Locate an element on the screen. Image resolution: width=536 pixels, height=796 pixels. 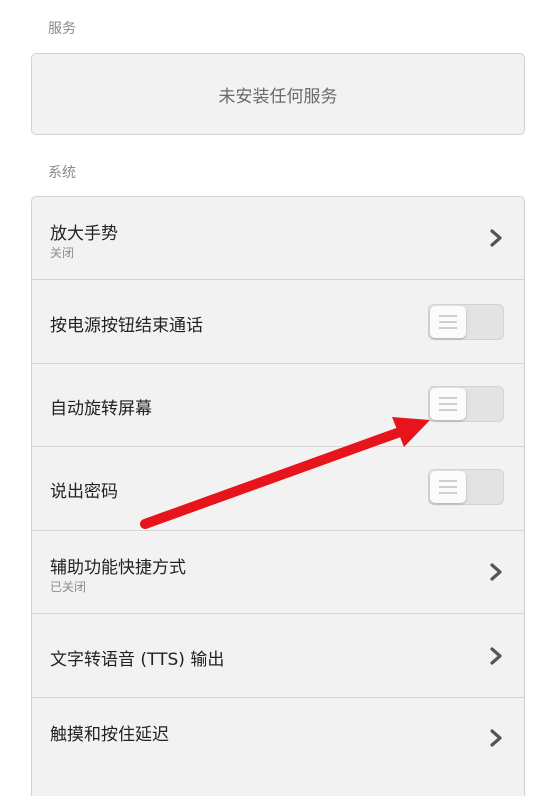
services-section-label: 服务 is located at coordinates (62, 29).